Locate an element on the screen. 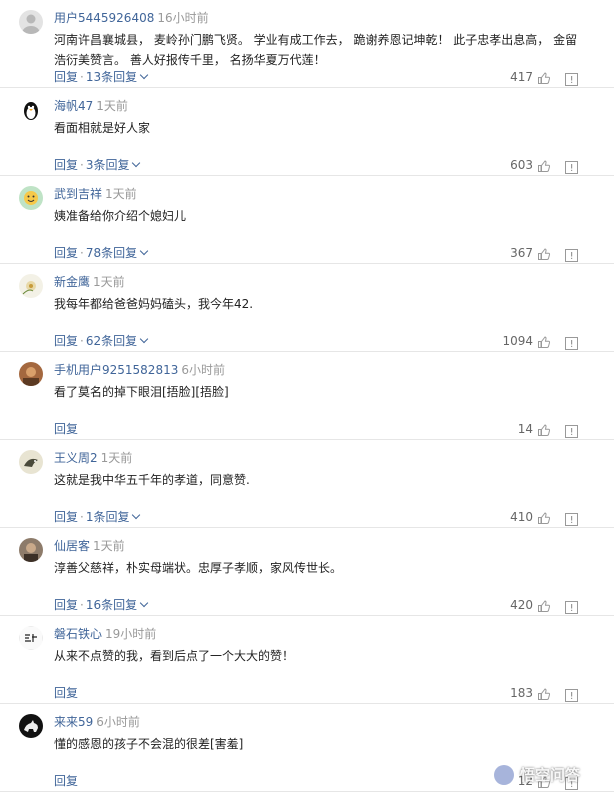  watermark-logo-icon is located at coordinates (504, 774).